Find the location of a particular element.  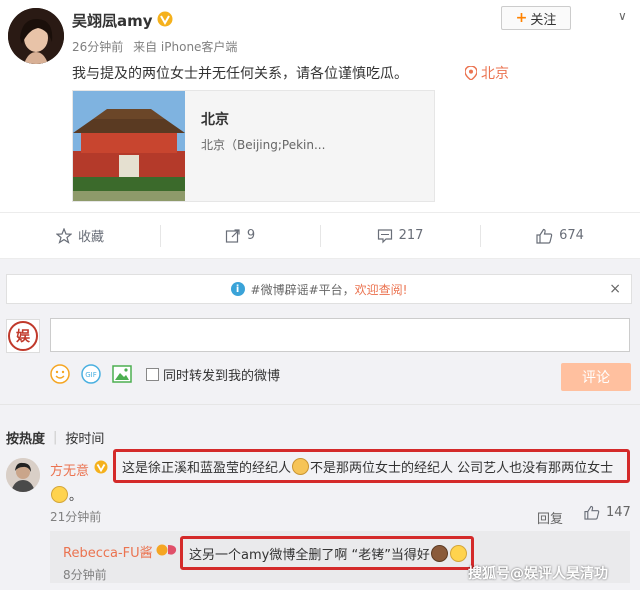

reply-time: 8分钟前 is located at coordinates (85, 575).